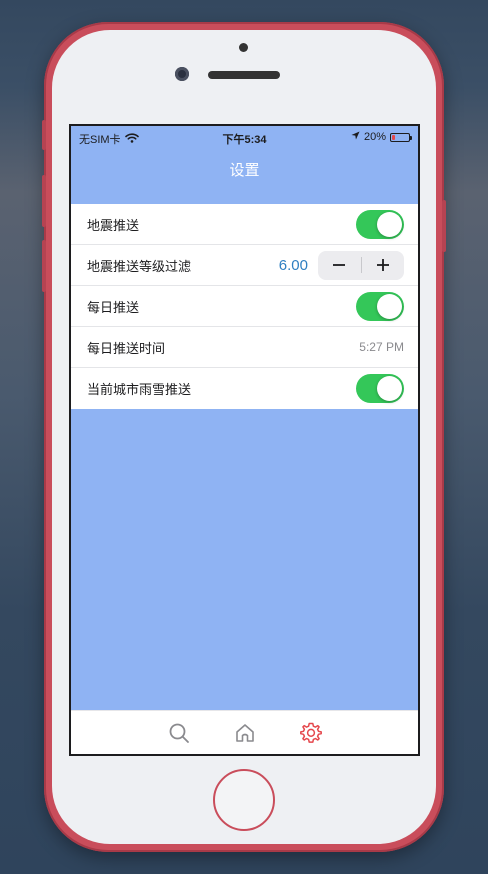  I want to click on tab-search, so click(179, 733).